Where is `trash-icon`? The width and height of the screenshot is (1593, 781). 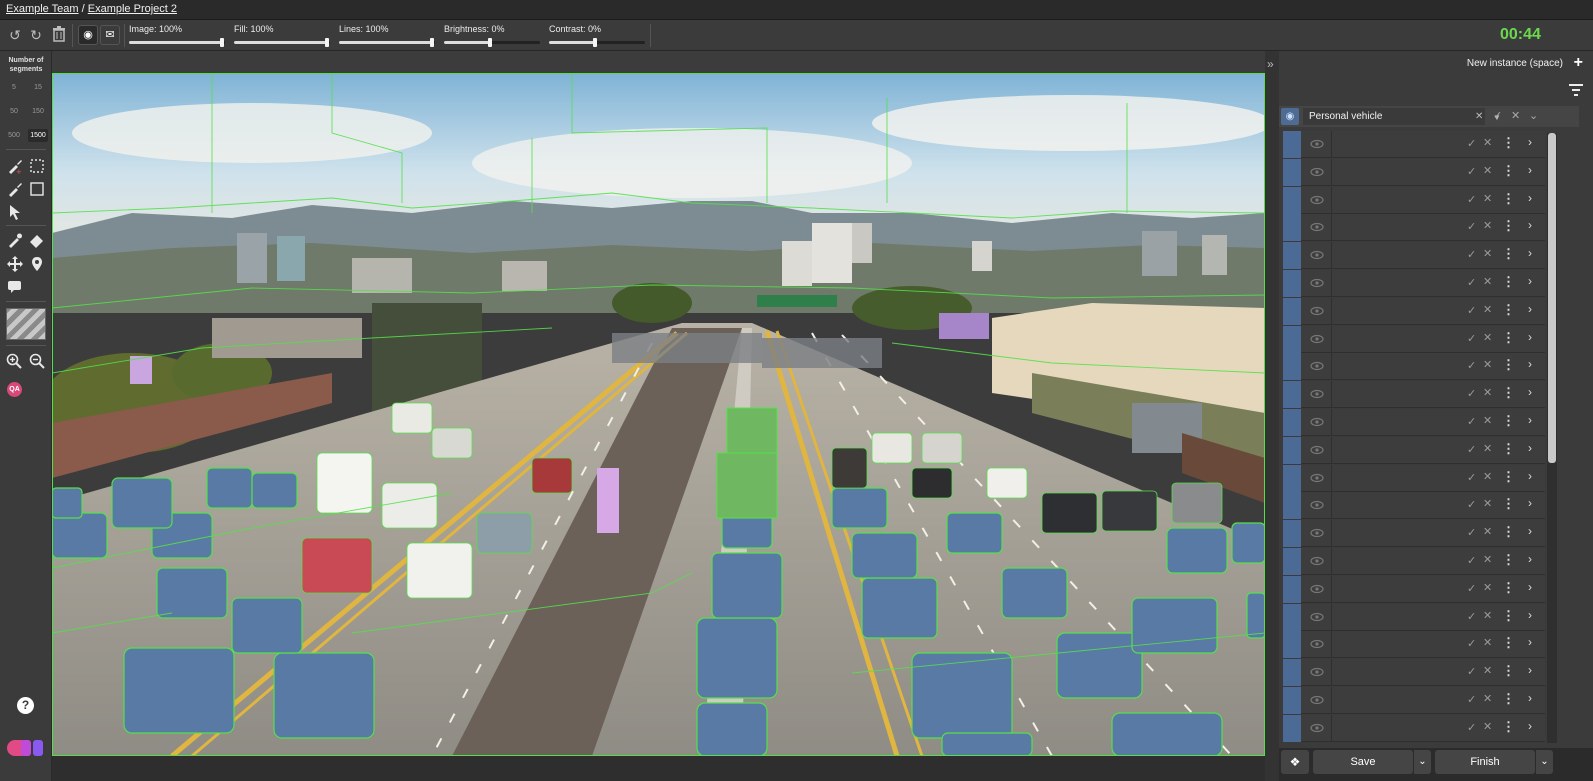 trash-icon is located at coordinates (59, 35).